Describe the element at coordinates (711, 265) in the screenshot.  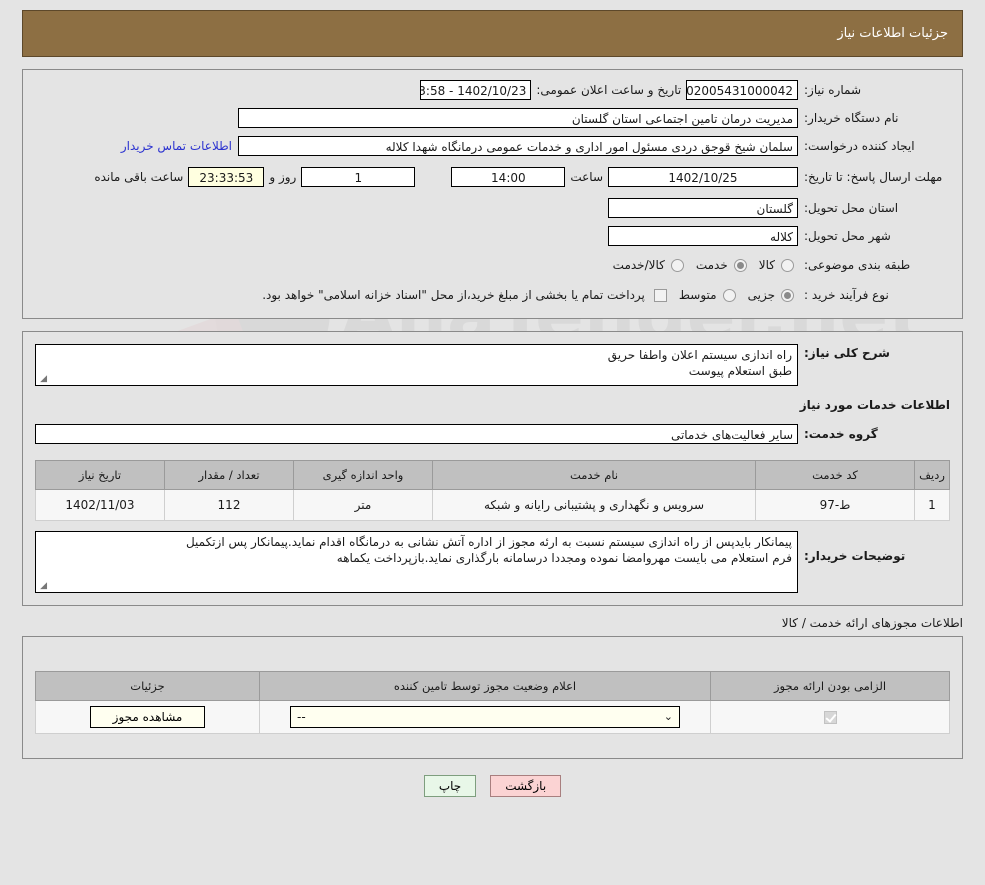
I see `radio-category-khedmat-label: خدمت` at that location.